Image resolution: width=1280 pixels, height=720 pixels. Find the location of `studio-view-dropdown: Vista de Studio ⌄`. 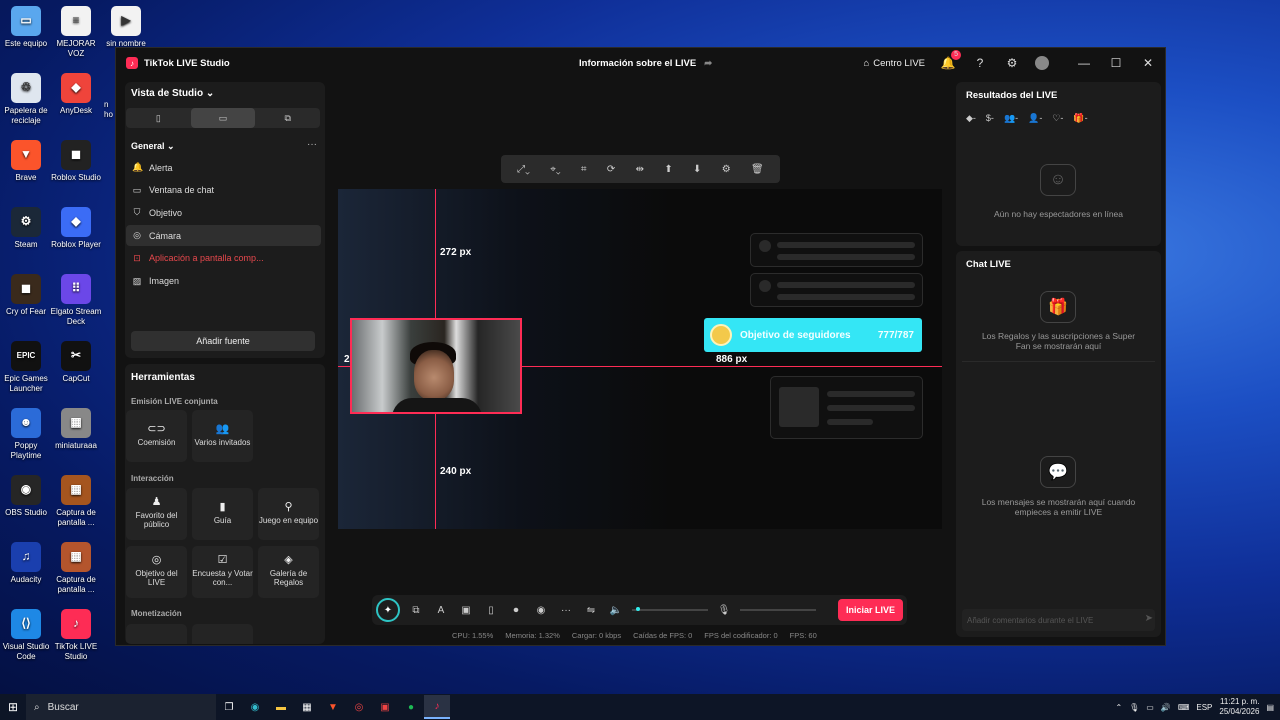

studio-view-dropdown: Vista de Studio ⌄ is located at coordinates (172, 93).